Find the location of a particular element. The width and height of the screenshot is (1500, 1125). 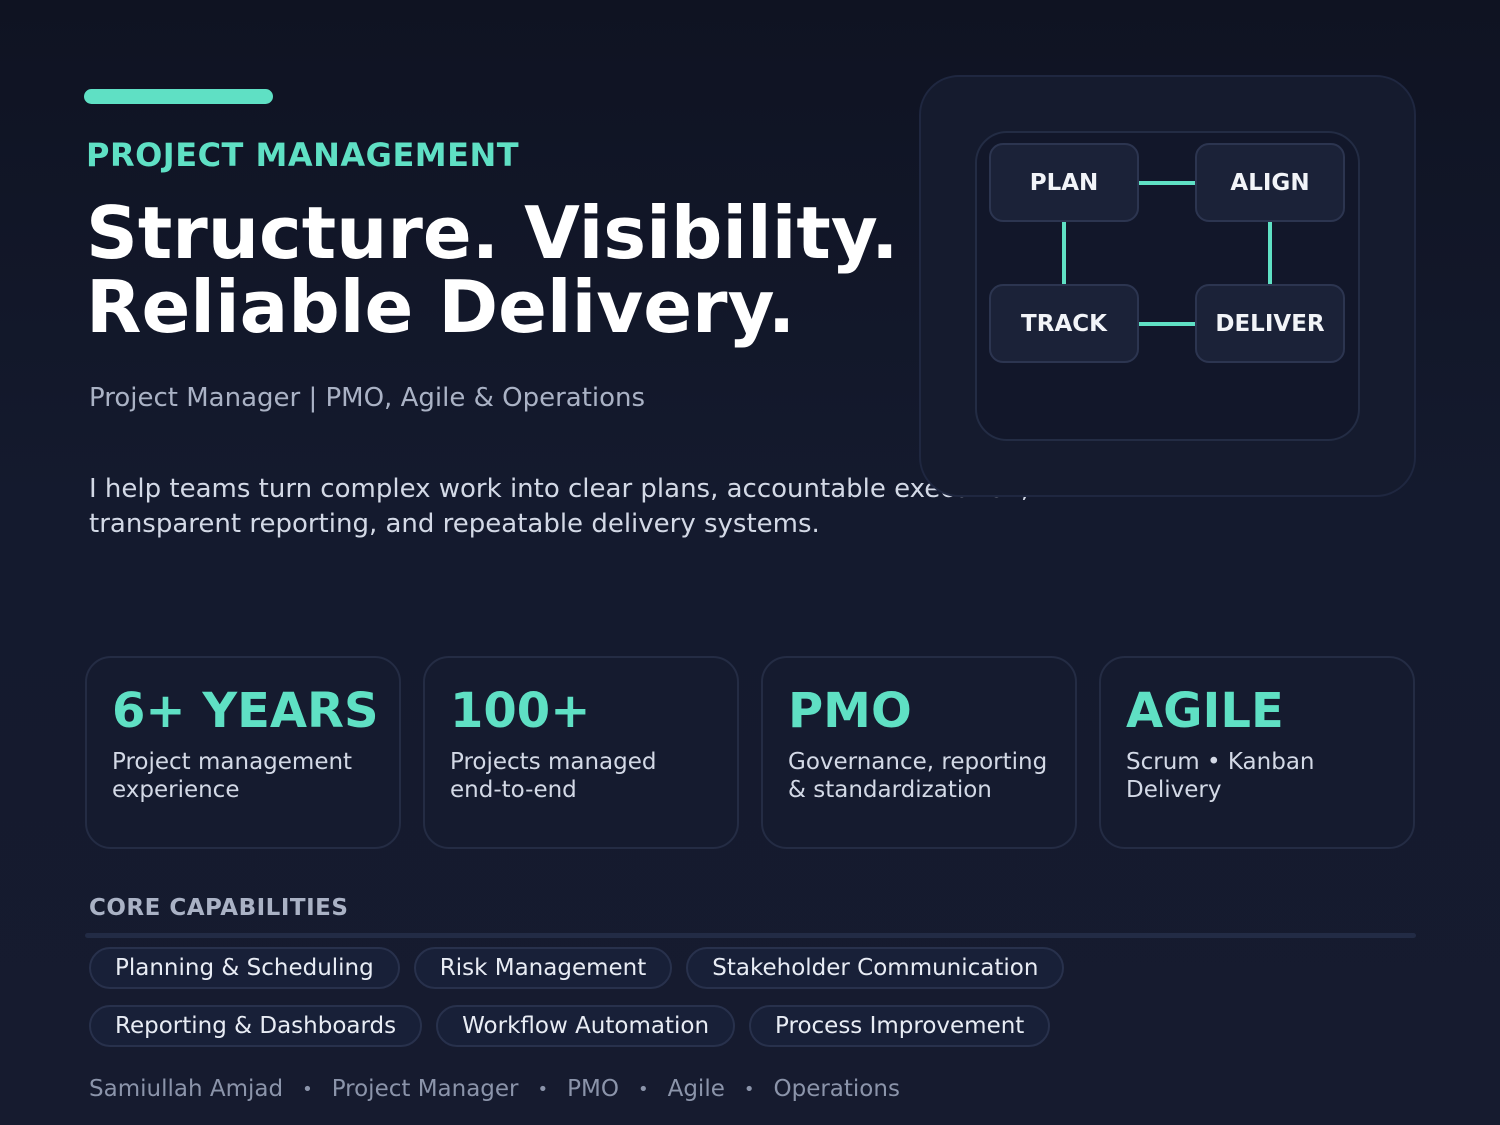

stat-desc-line-1: Governance, reporting is located at coordinates (918, 762).